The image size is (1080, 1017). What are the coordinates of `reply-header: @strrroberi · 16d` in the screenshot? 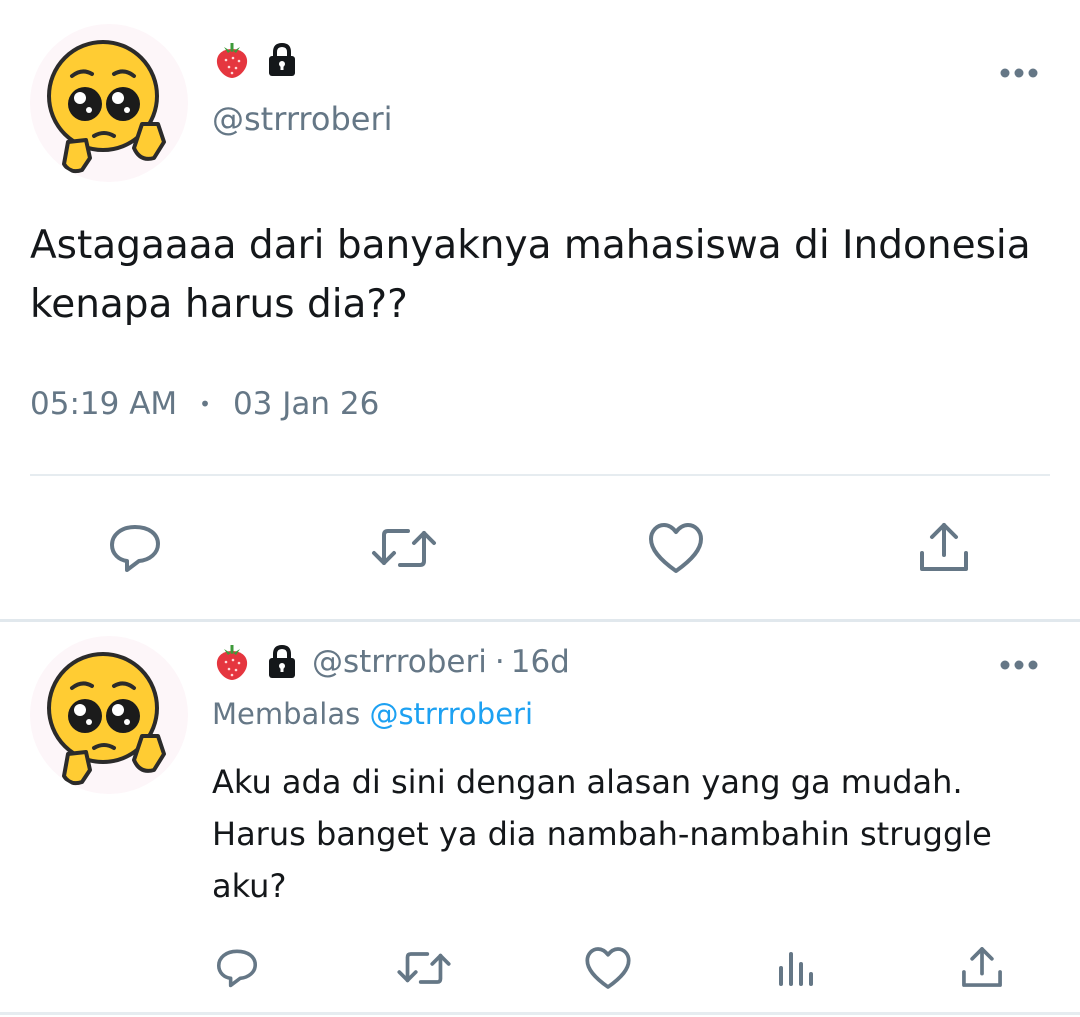 It's located at (391, 662).